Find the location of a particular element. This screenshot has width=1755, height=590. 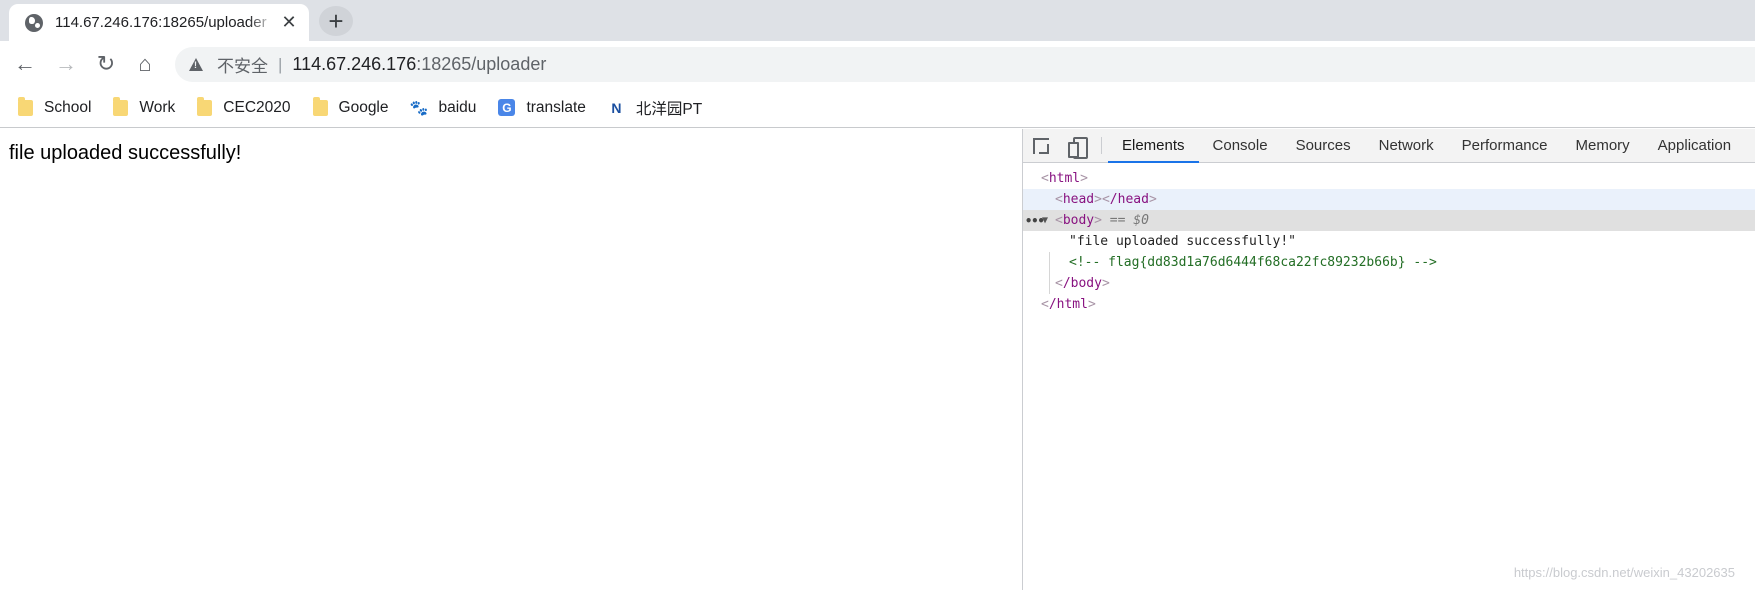

tag-html: html is located at coordinates (1064, 178).